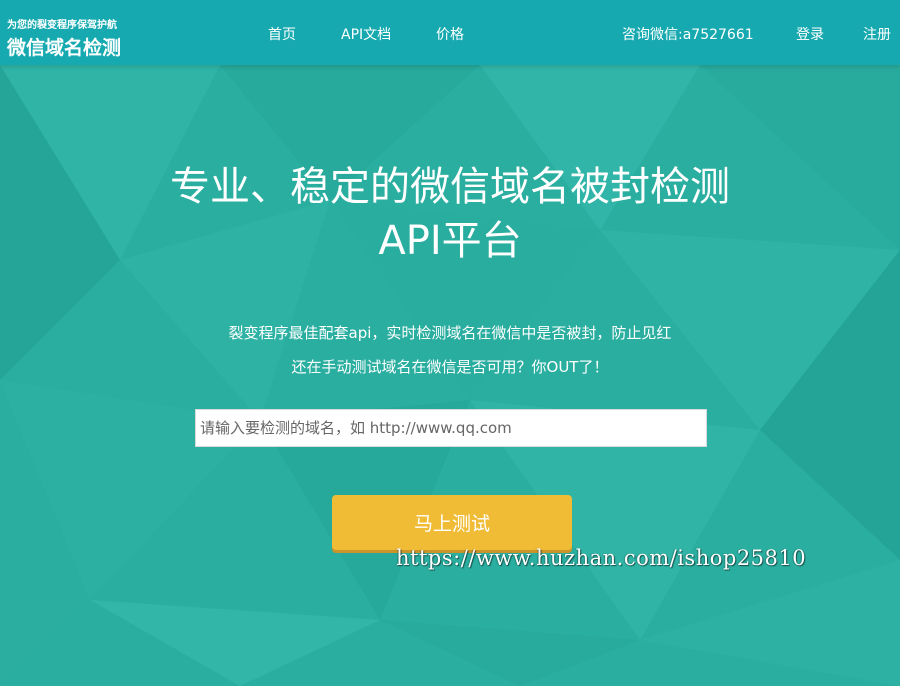  I want to click on hero-title-line1: 专业、稳定的微信域名被封检测, so click(450, 187).